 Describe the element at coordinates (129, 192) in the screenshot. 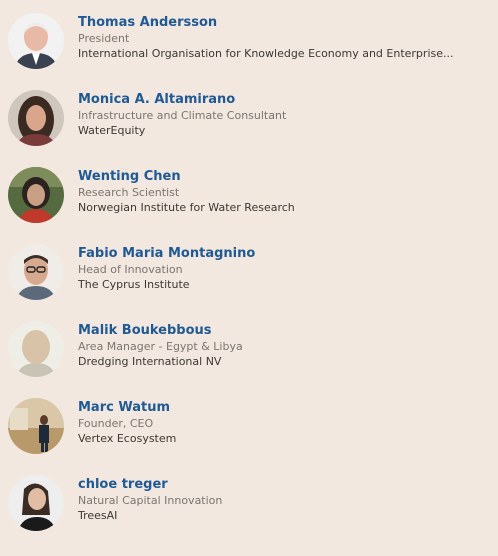

I see `person-role: Research Scientist` at that location.